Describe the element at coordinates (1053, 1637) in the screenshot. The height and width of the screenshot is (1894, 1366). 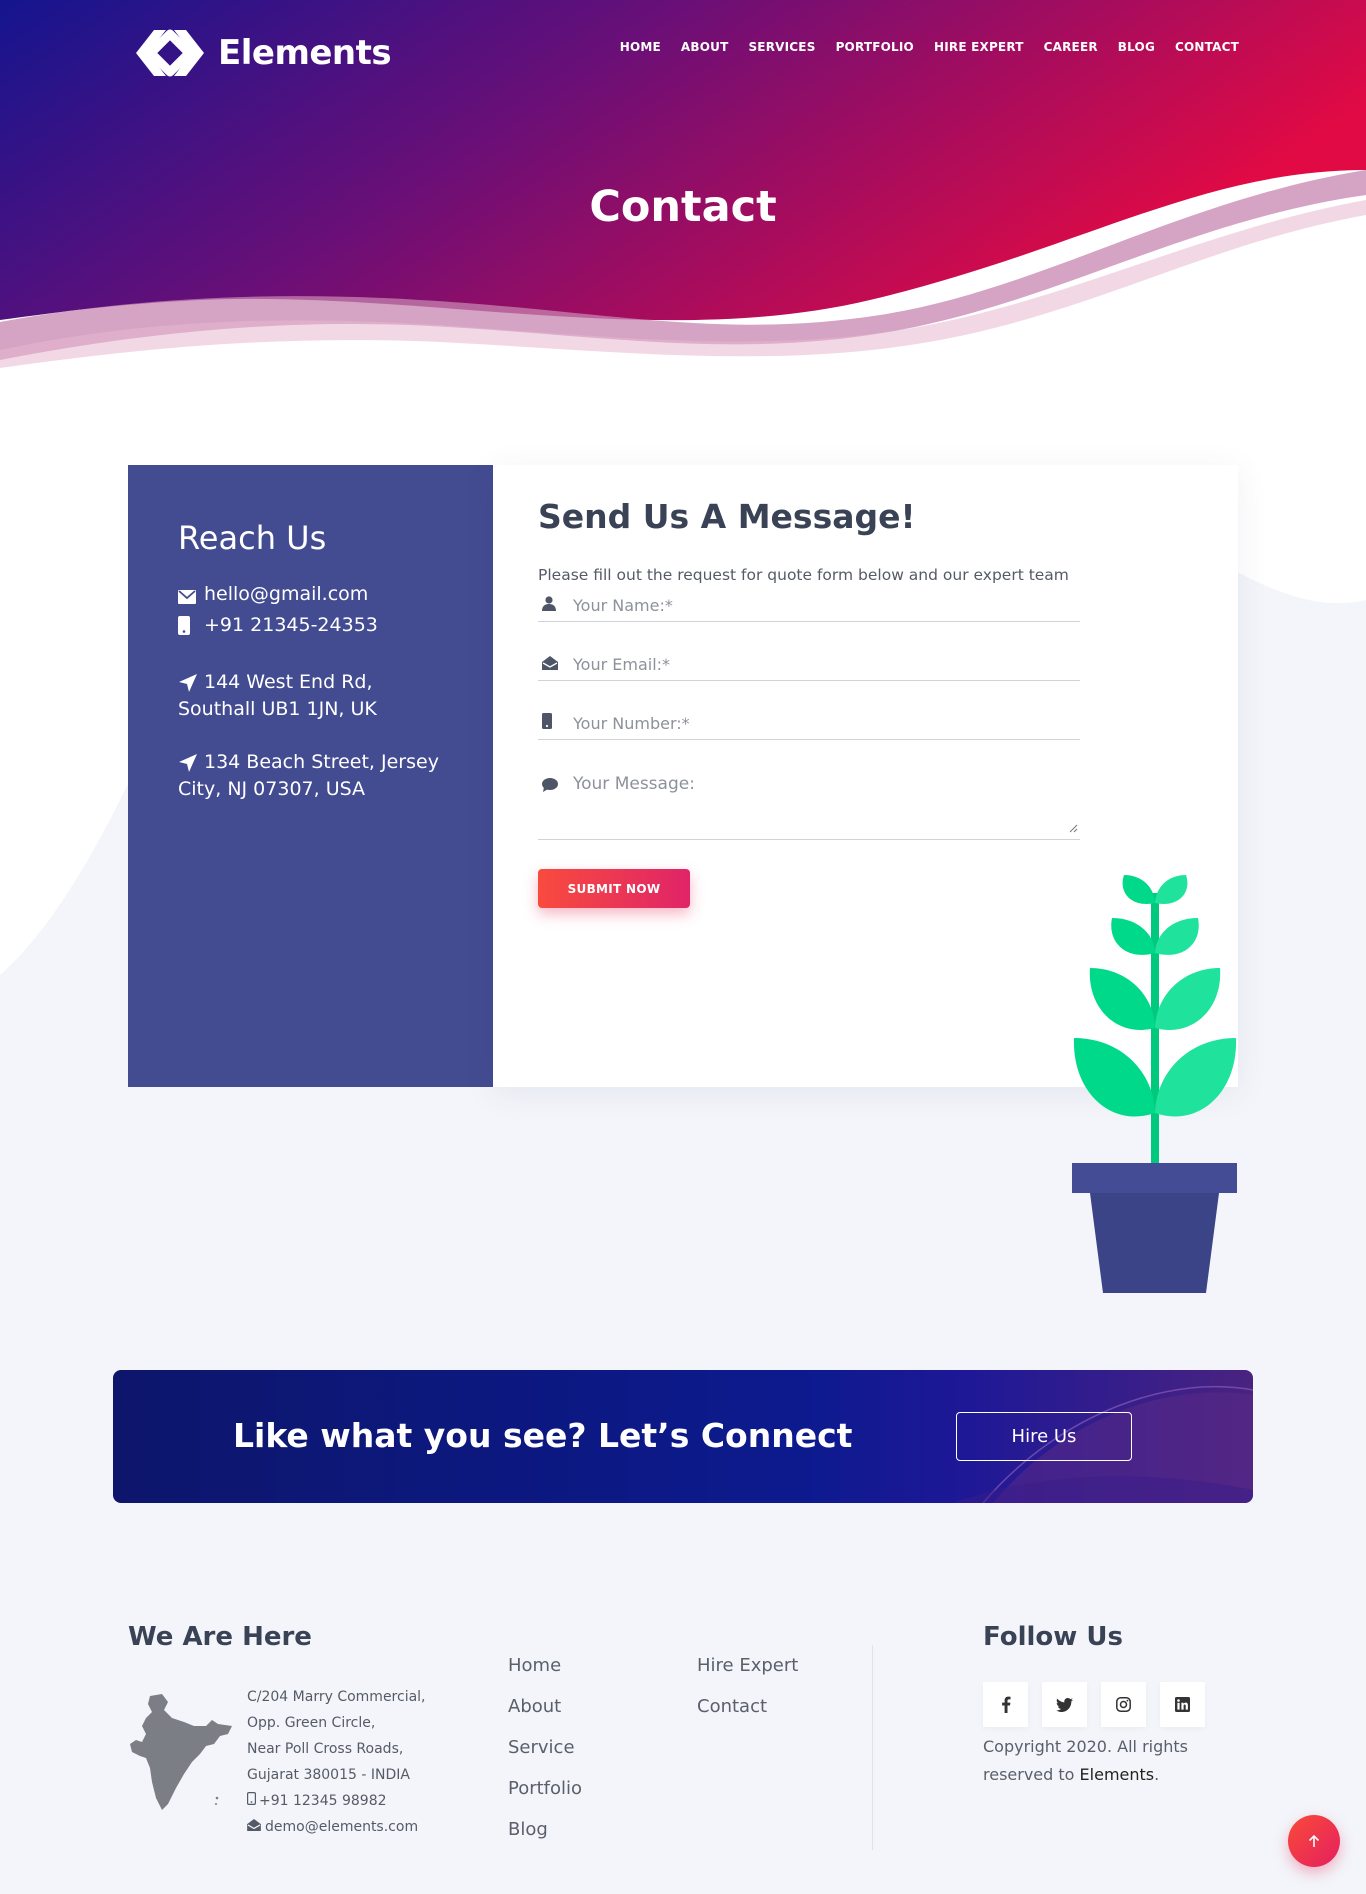
I see `follow-us-title: Follow Us` at that location.